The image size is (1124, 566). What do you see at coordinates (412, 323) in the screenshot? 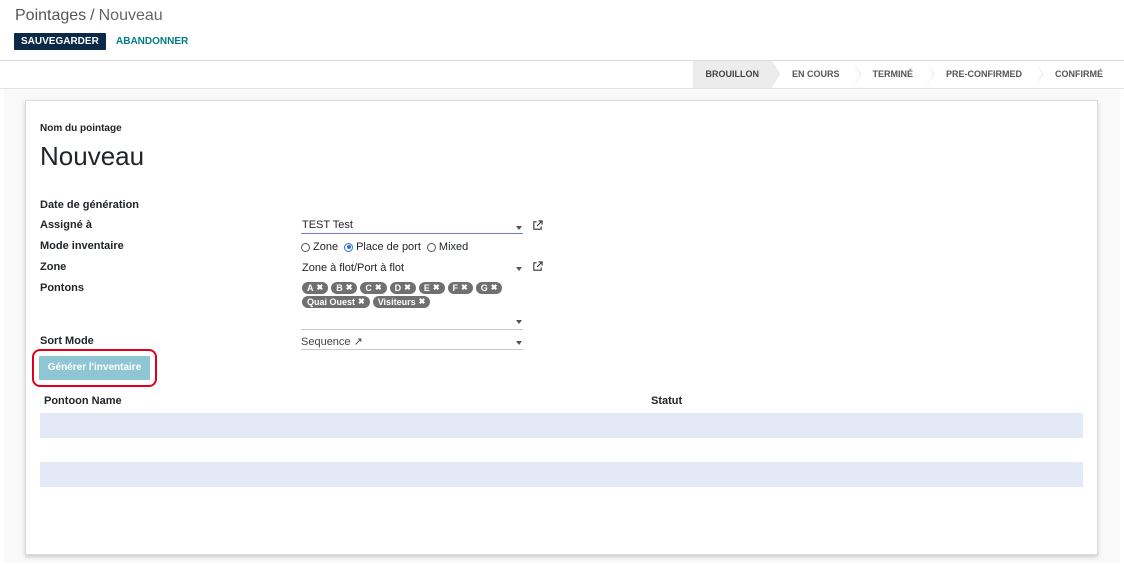
I see `pontons-input` at bounding box center [412, 323].